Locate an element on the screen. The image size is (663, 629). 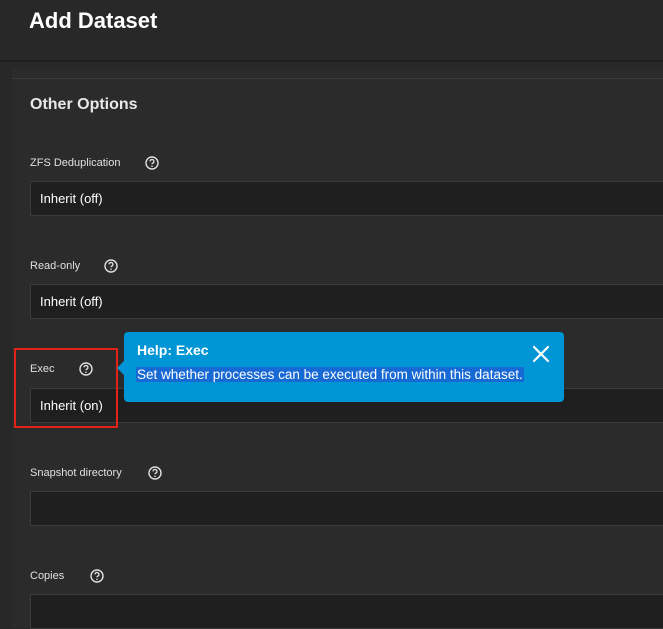
readonly-value: Inherit (off) is located at coordinates (71, 301).